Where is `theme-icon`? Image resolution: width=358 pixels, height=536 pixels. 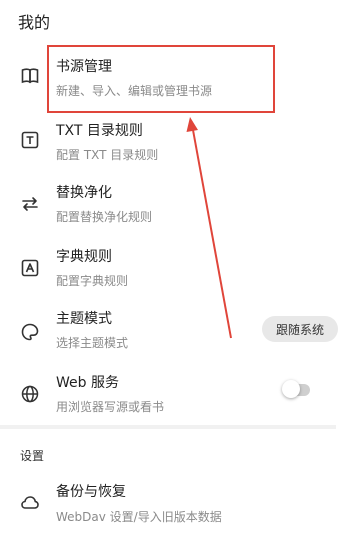 theme-icon is located at coordinates (30, 332).